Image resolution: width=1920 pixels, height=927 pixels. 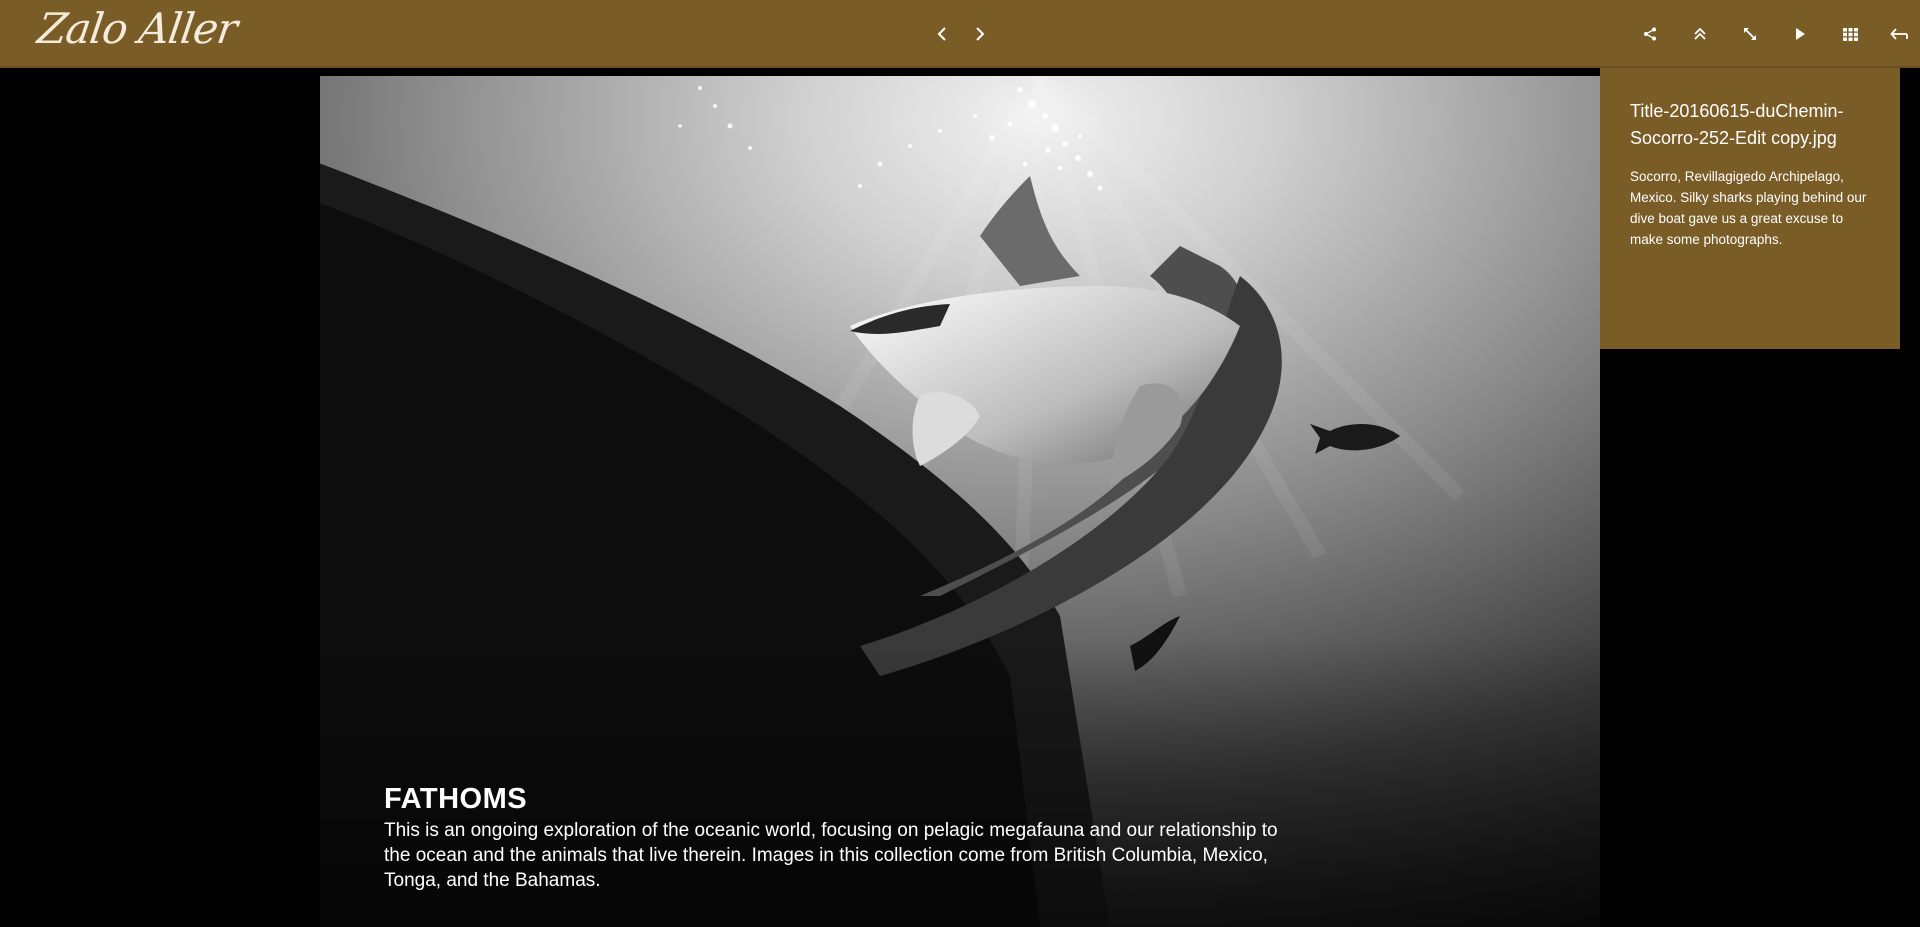 I want to click on expand-icon, so click(x=1750, y=34).